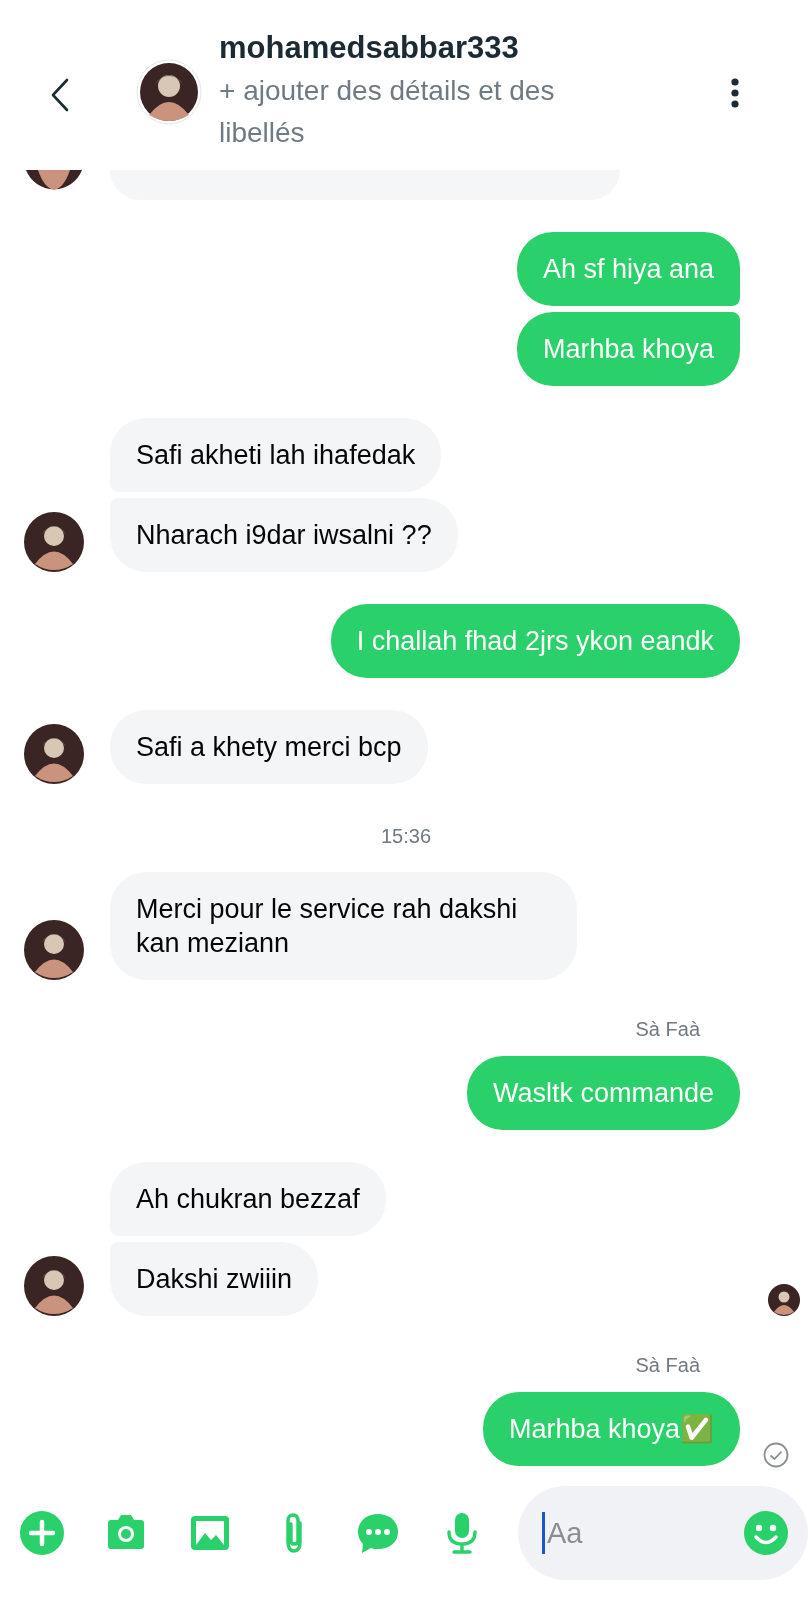 Image resolution: width=812 pixels, height=1600 pixels. I want to click on message-bubble: Safi a khety merci bcp, so click(269, 747).